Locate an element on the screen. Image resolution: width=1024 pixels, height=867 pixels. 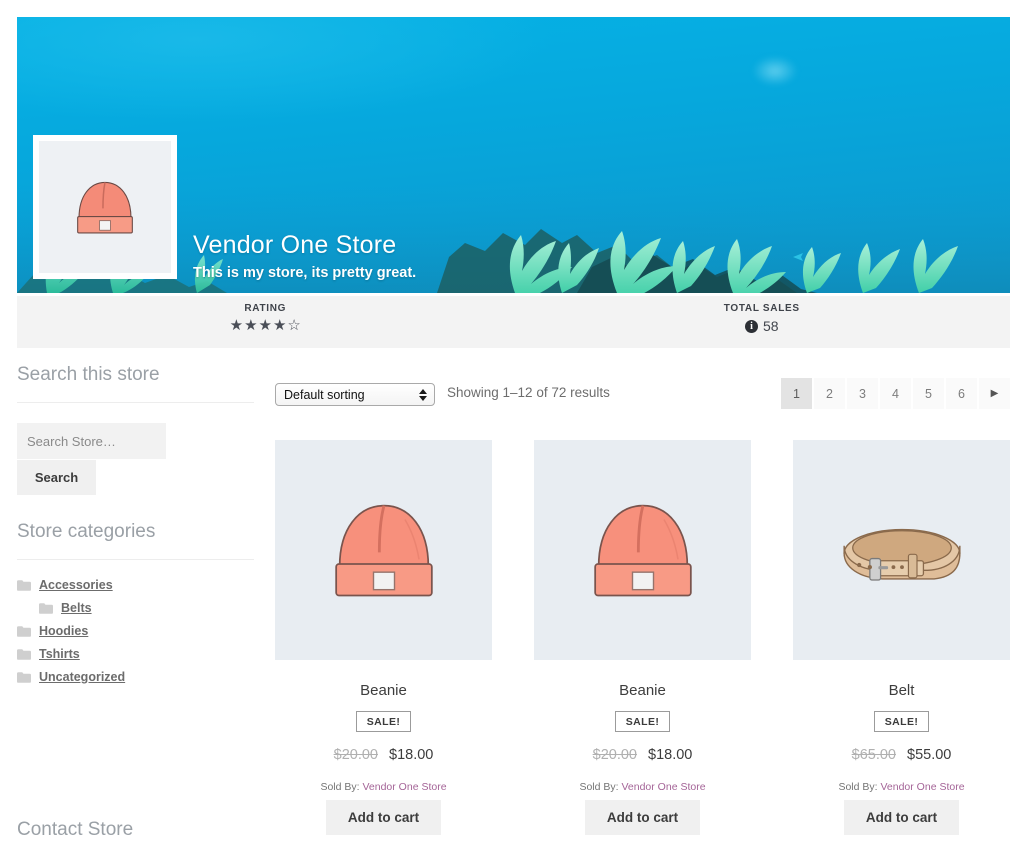
result-count: Showing 1–12 of 72 results is located at coordinates (528, 392).